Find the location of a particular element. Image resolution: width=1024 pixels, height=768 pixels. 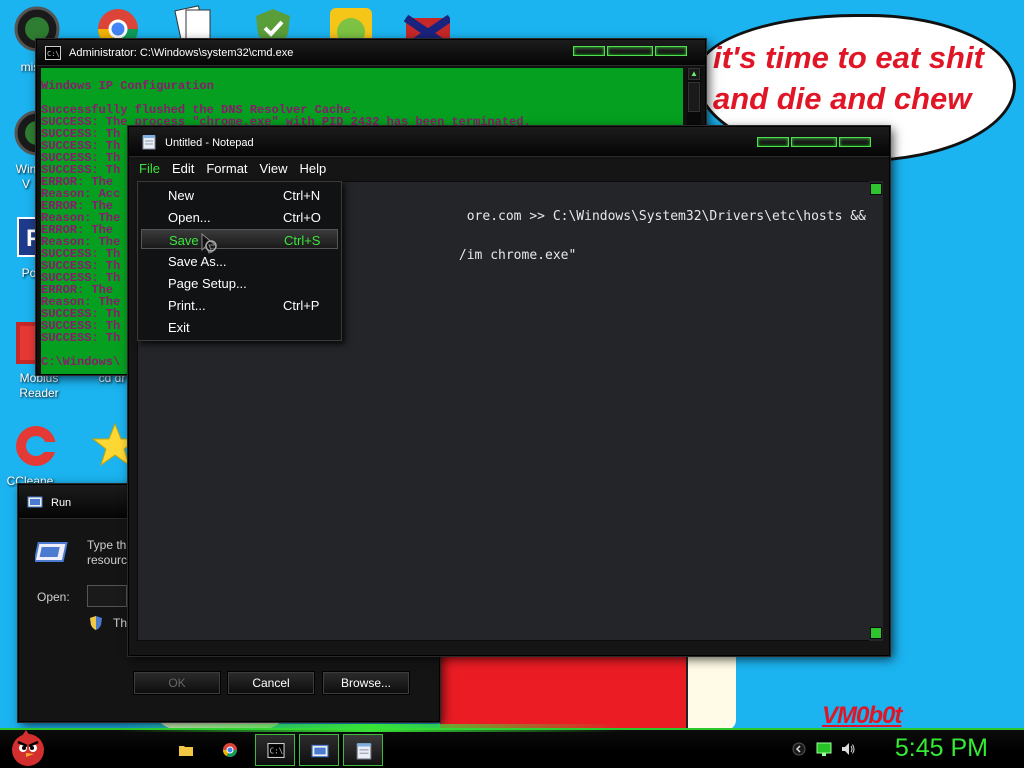

menu-item-print: Print... Ctrl+P is located at coordinates (239, 305).